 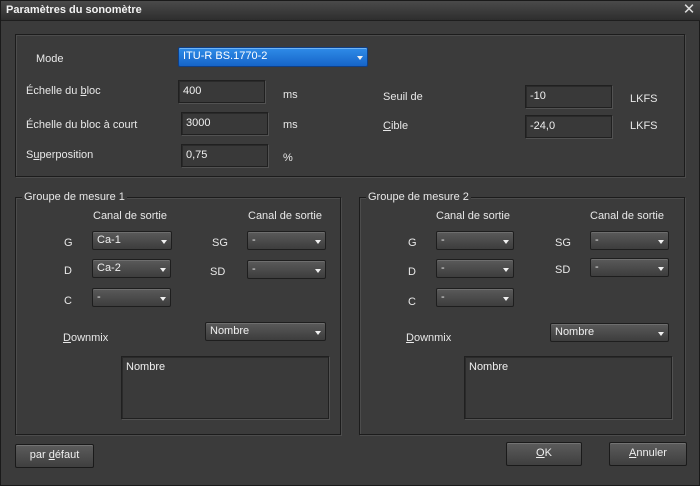 What do you see at coordinates (387, 126) in the screenshot?
I see `target-label-a: C` at bounding box center [387, 126].